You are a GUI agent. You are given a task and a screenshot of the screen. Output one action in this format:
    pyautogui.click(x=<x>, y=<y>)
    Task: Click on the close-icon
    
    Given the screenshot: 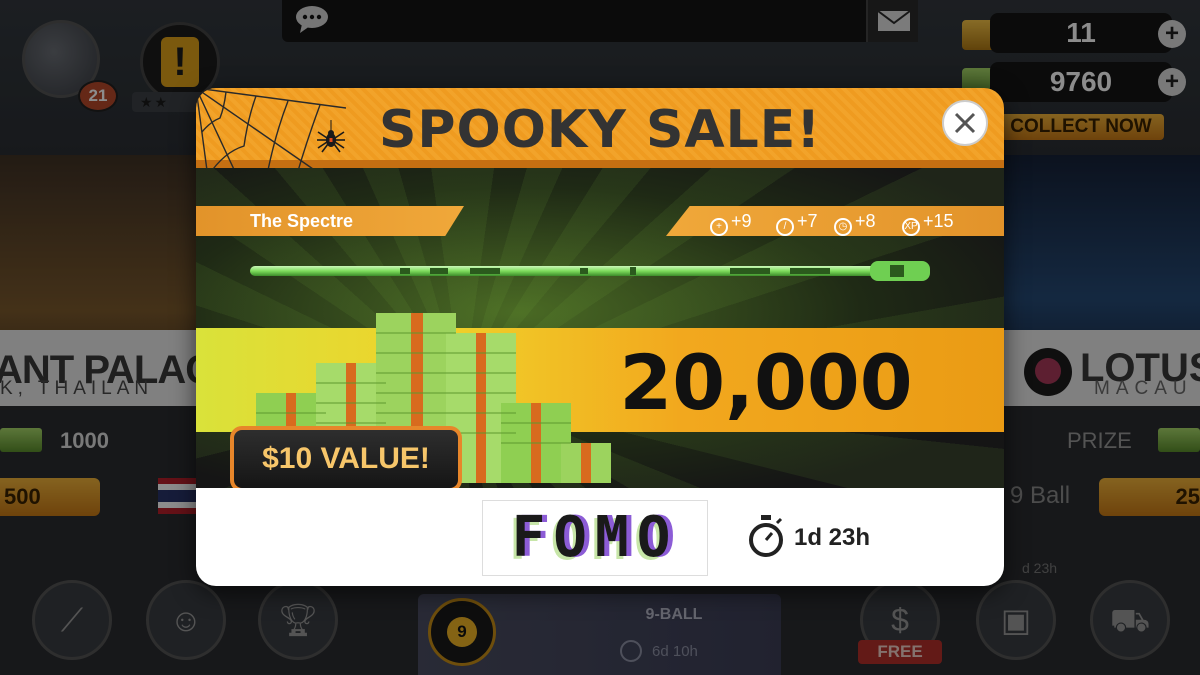 What is the action you would take?
    pyautogui.click(x=965, y=123)
    